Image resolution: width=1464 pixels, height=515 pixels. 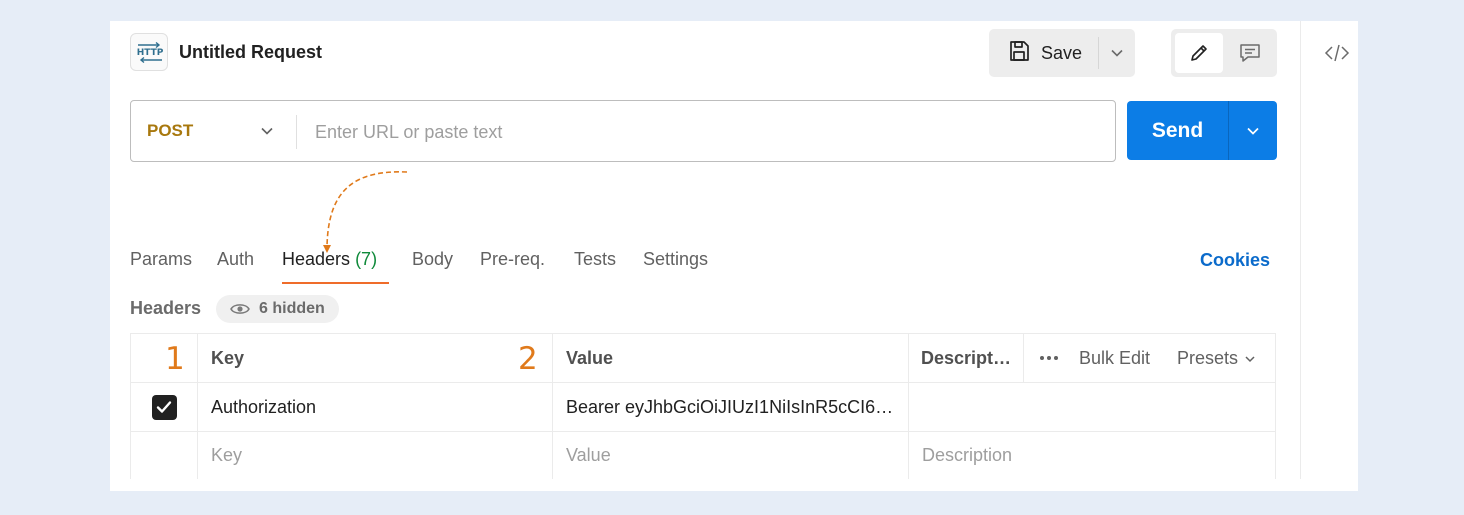 What do you see at coordinates (1177, 130) in the screenshot?
I see `send-button: Send` at bounding box center [1177, 130].